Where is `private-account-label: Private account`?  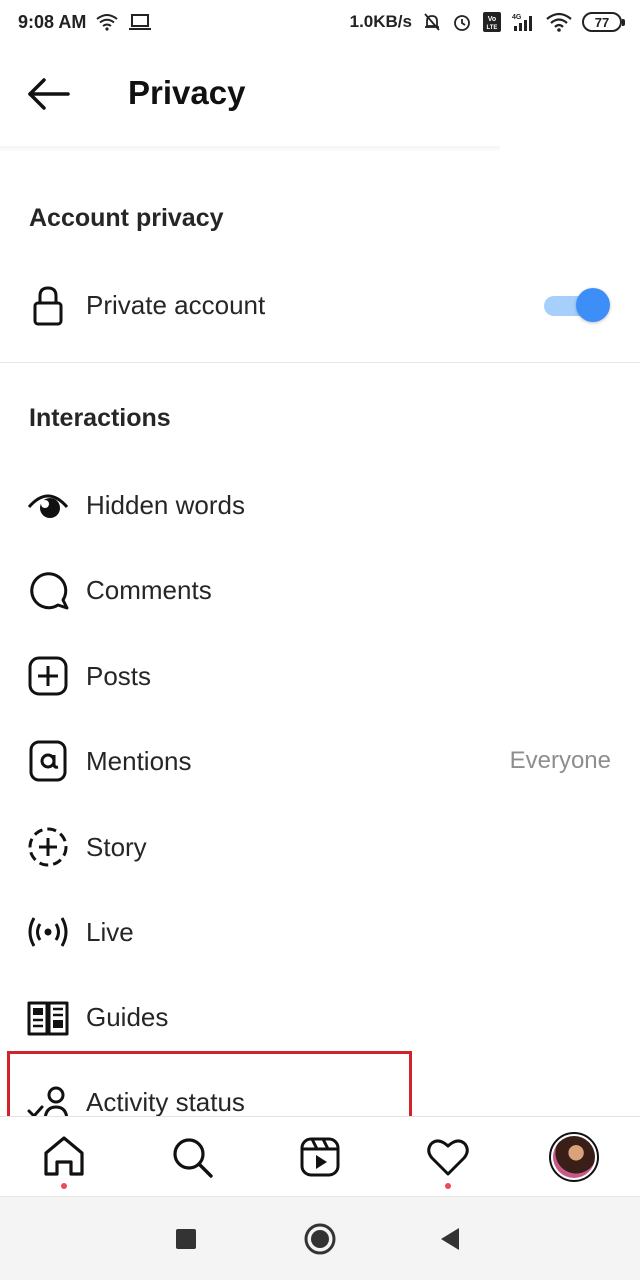
private-account-label: Private account is located at coordinates (176, 304).